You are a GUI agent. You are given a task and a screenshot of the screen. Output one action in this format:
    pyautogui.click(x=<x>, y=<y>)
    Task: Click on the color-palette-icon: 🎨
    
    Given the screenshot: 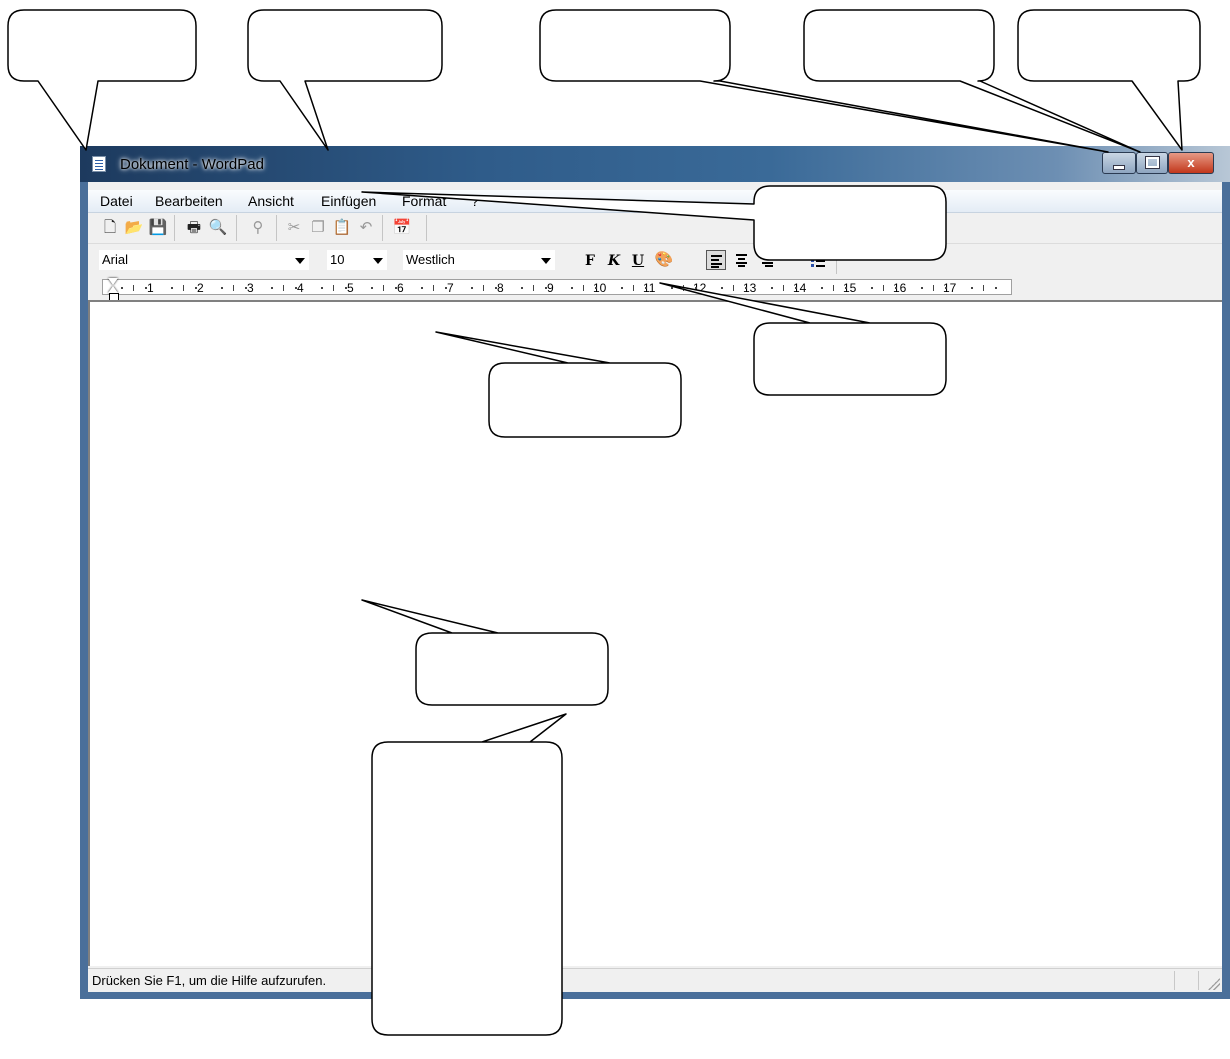 What is the action you would take?
    pyautogui.click(x=664, y=260)
    